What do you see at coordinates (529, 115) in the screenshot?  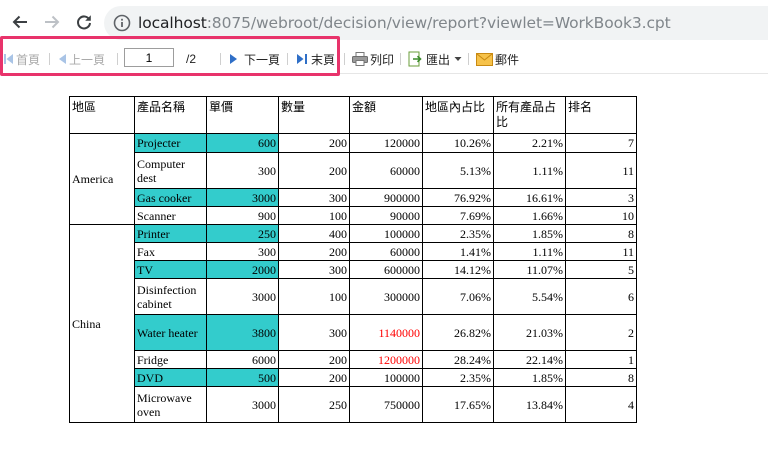 I see `column-header: 所有產品占比` at bounding box center [529, 115].